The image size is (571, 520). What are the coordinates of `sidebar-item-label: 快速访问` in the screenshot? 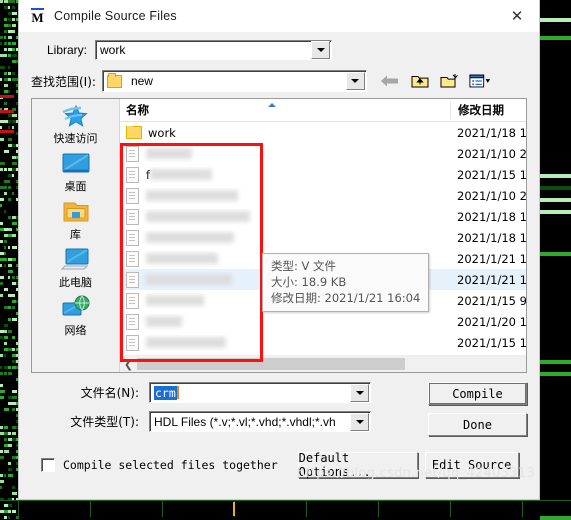 It's located at (75, 138).